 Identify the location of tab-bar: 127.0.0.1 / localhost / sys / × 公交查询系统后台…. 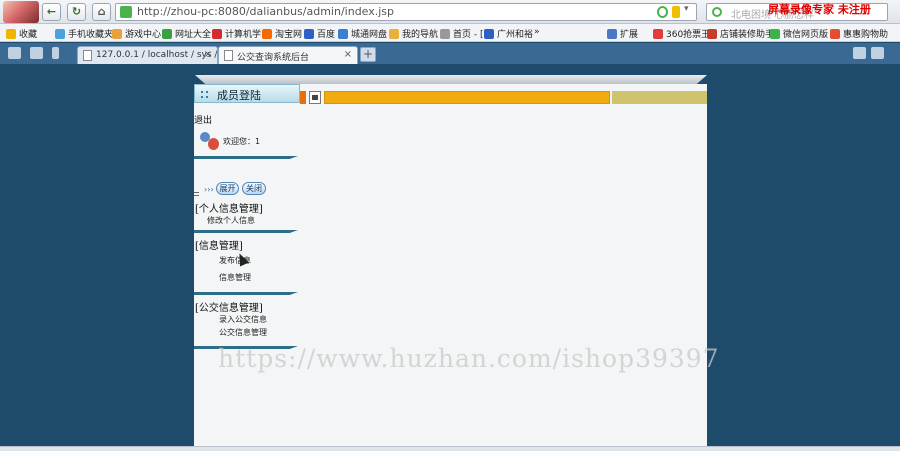
(450, 53).